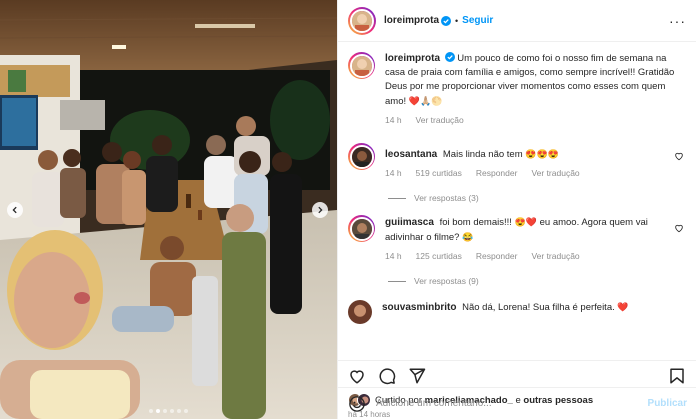 The image size is (696, 419). Describe the element at coordinates (357, 404) in the screenshot. I see `emoji-icon` at that location.